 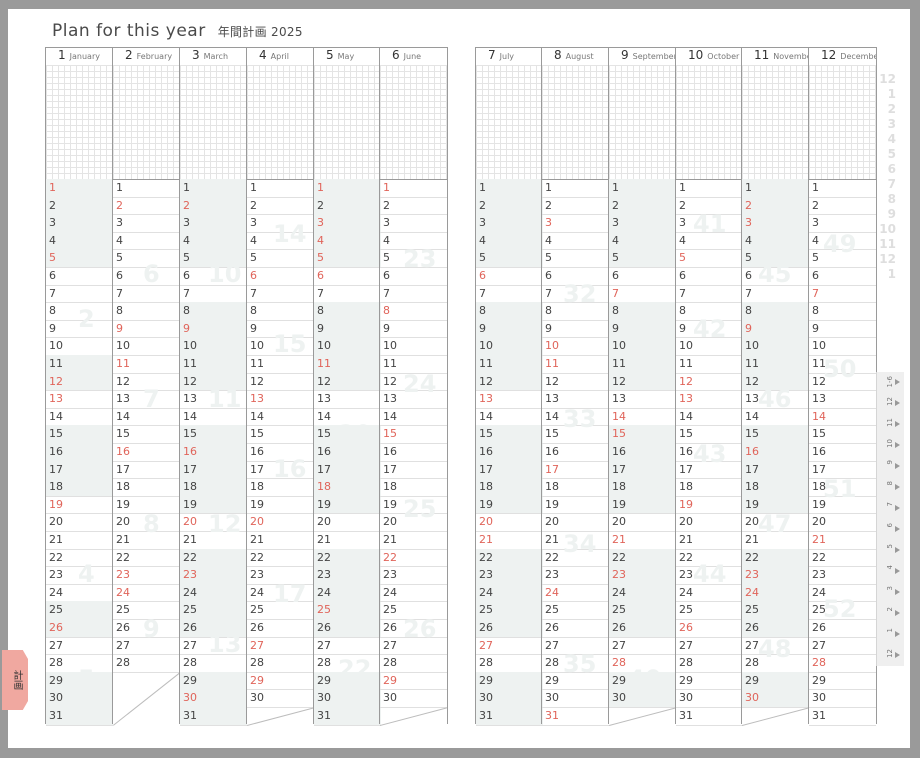 I want to click on day-cell: 13, so click(x=146, y=399).